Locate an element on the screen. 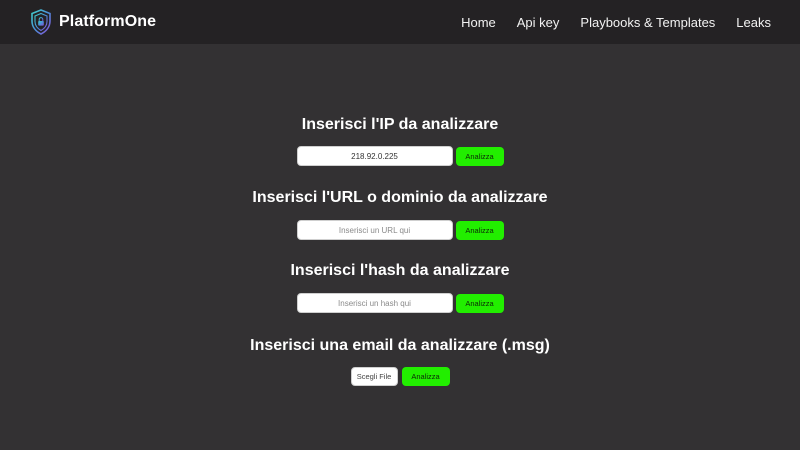 This screenshot has height=450, width=800. nav-item-playbooks-templates: Playbooks & Templates is located at coordinates (647, 22).